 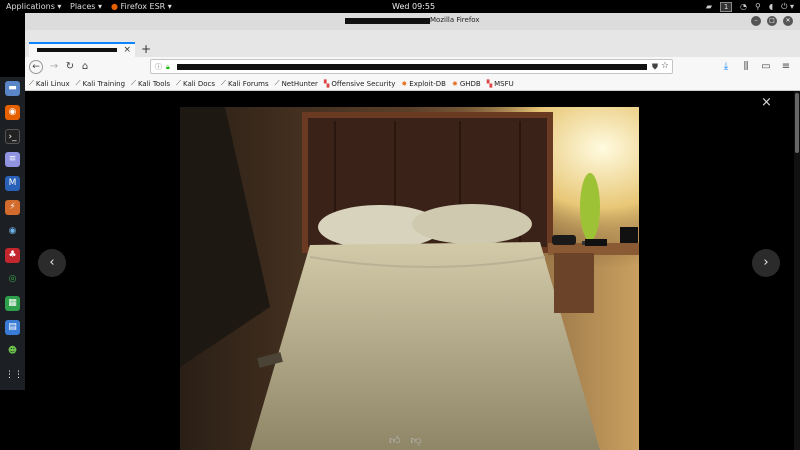 What do you see at coordinates (756, 21) in the screenshot?
I see `minimize-button: –` at bounding box center [756, 21].